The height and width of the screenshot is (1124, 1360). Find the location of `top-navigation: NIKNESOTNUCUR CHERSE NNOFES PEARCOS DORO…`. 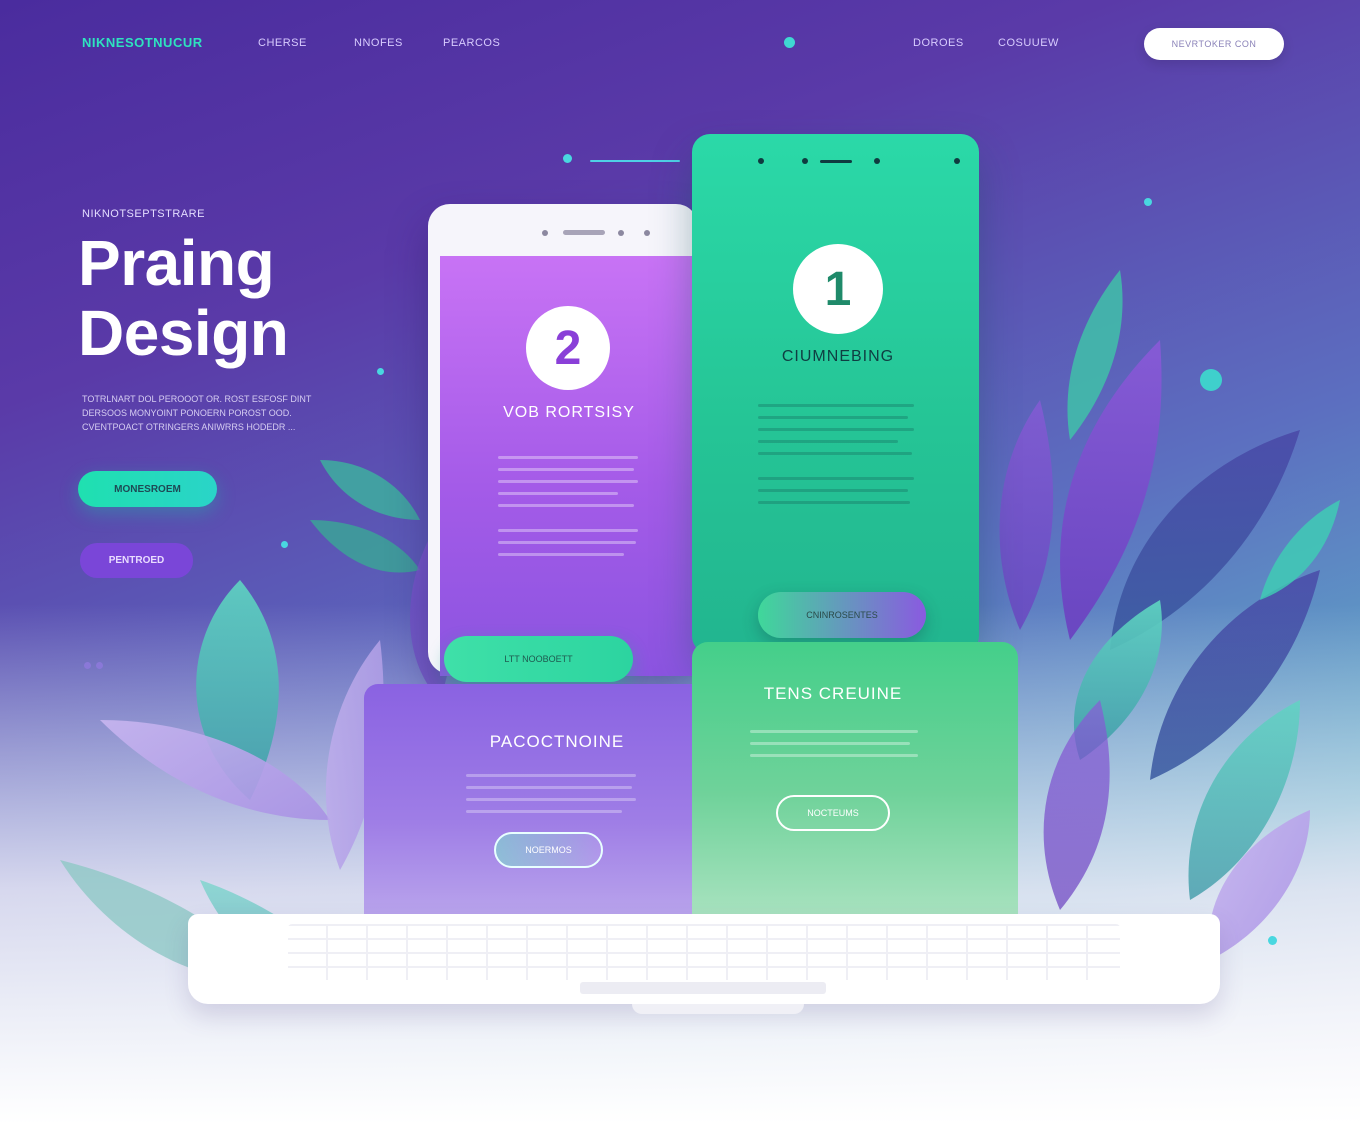

top-navigation: NIKNESOTNUCUR CHERSE NNOFES PEARCOS DORO… is located at coordinates (680, 45).